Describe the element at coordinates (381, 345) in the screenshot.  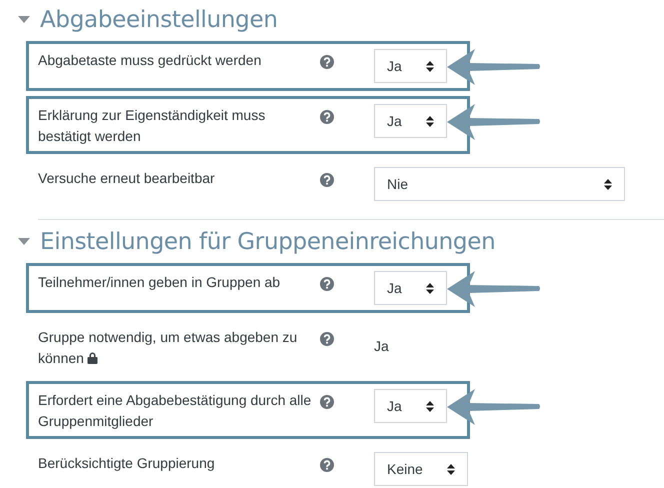
I see `field-value: Ja` at that location.